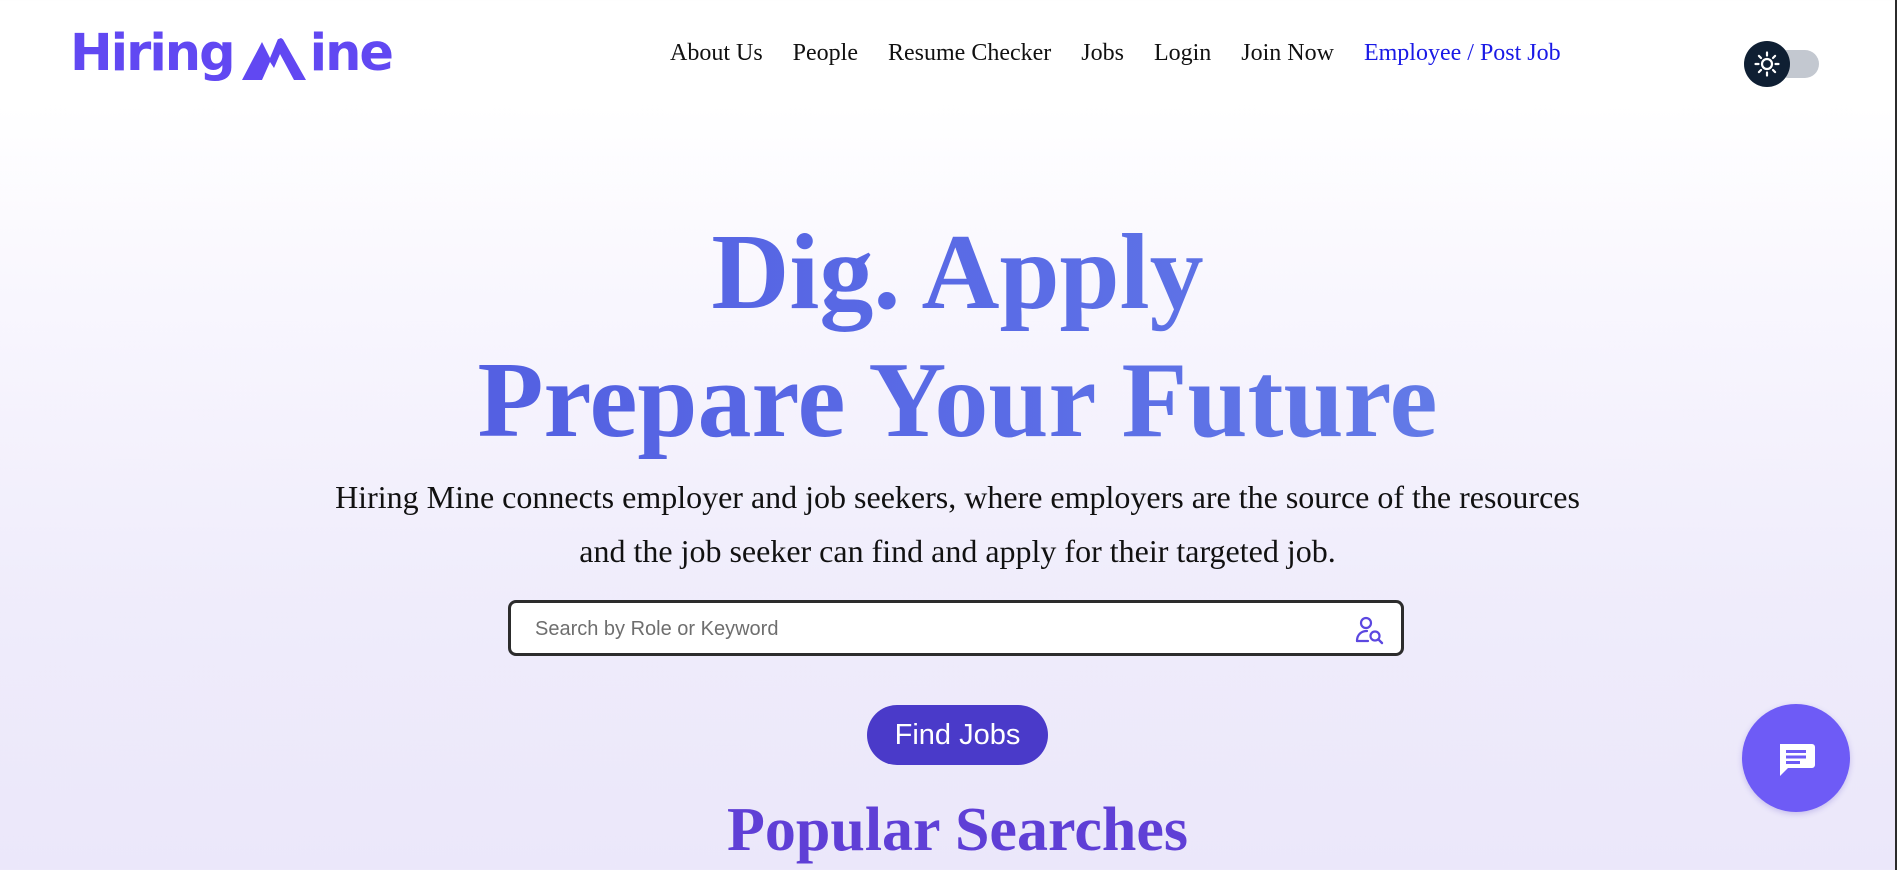  What do you see at coordinates (969, 53) in the screenshot?
I see `nav-resume-checker: Resume Checker` at bounding box center [969, 53].